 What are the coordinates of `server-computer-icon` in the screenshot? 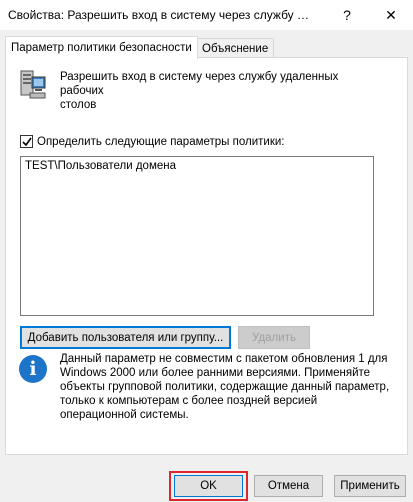 It's located at (33, 84).